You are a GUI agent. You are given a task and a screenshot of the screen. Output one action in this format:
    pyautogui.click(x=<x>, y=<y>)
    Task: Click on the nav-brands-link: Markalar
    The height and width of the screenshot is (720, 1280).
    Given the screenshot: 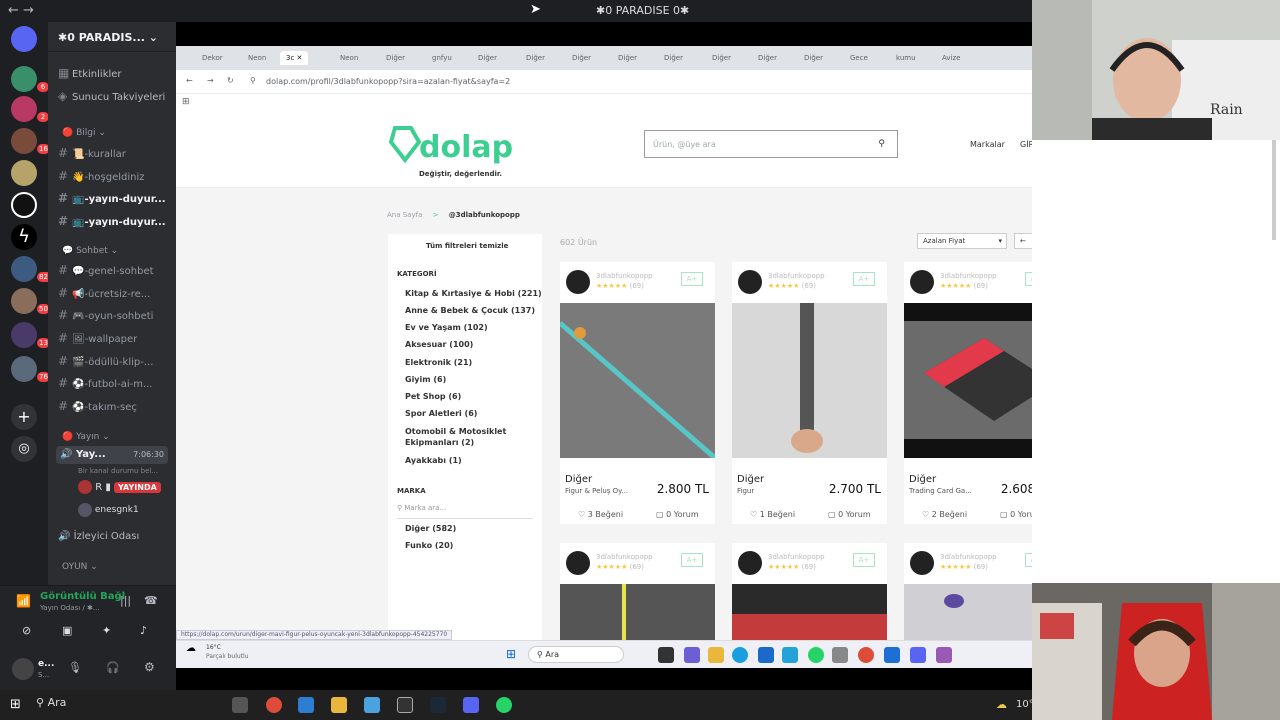 What is the action you would take?
    pyautogui.click(x=987, y=144)
    